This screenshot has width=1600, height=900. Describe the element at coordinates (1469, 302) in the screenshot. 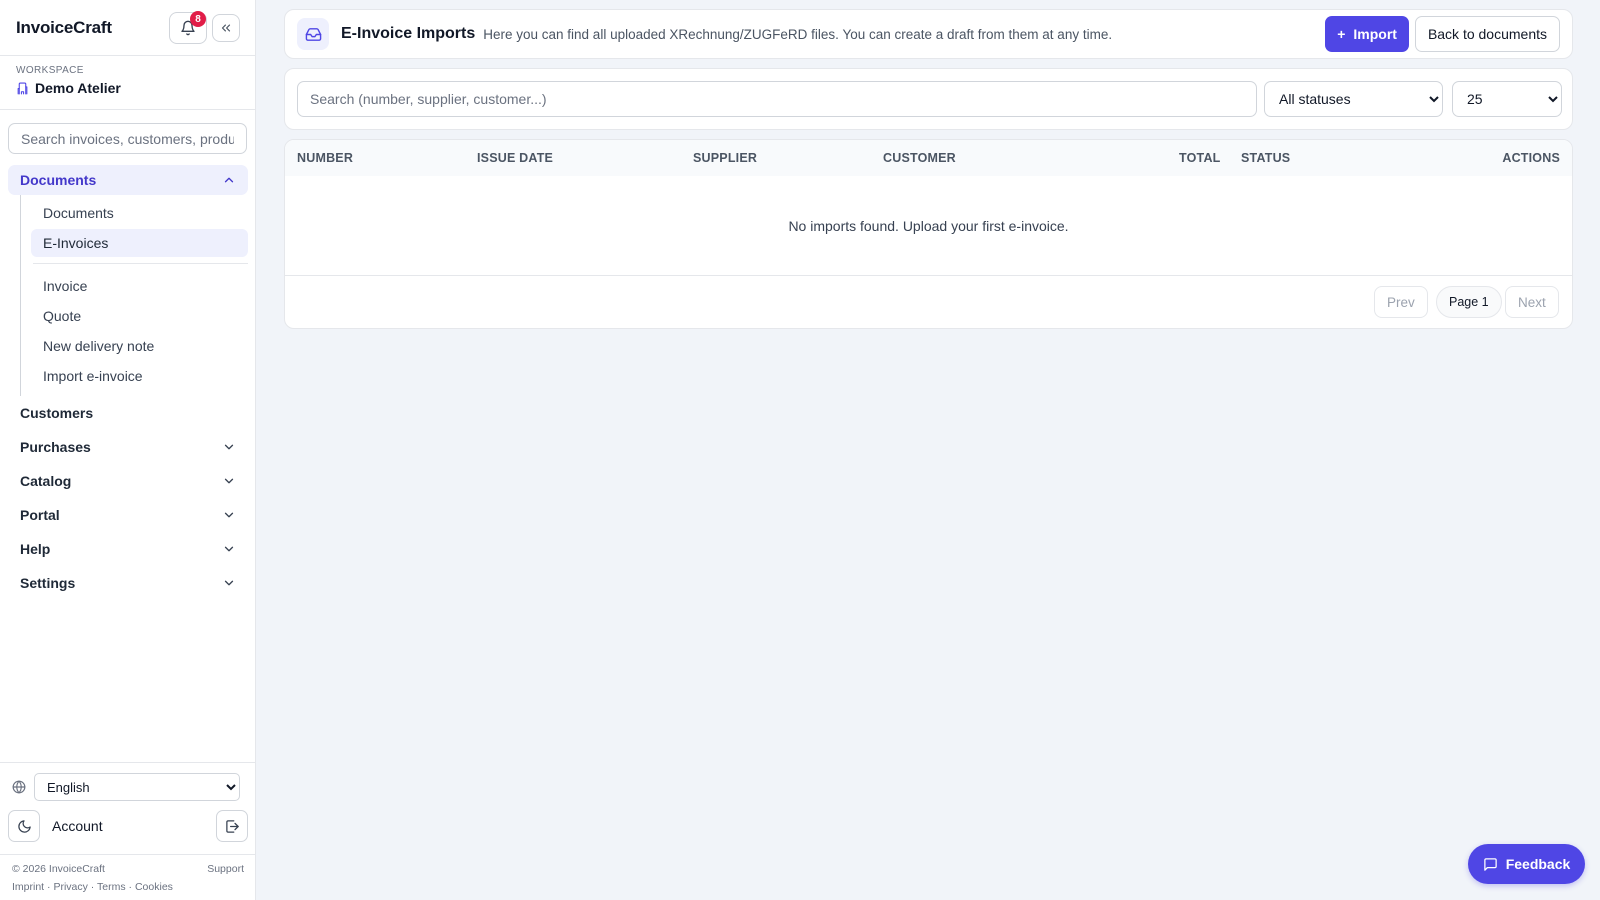

I see `current-page-indicator: Page 1` at that location.